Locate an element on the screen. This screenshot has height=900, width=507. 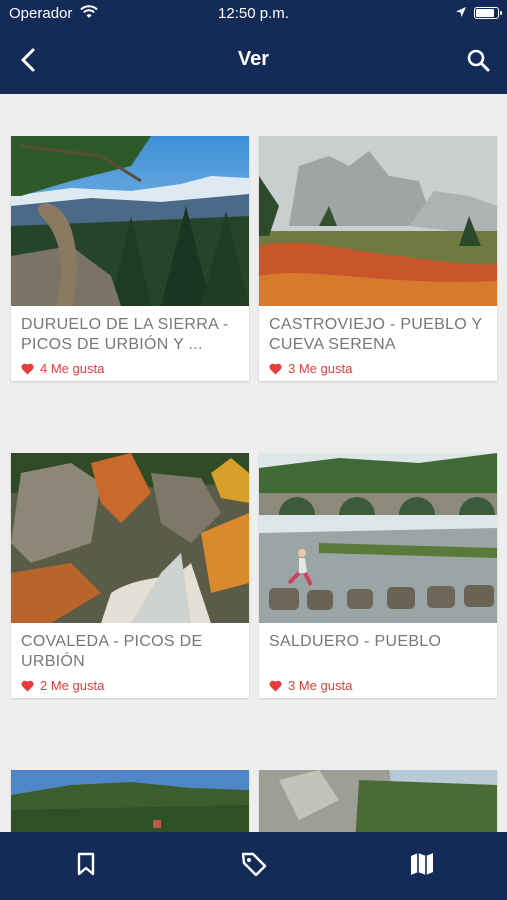
status-bar: Operador 12:50 p.m. is located at coordinates (253, 14).